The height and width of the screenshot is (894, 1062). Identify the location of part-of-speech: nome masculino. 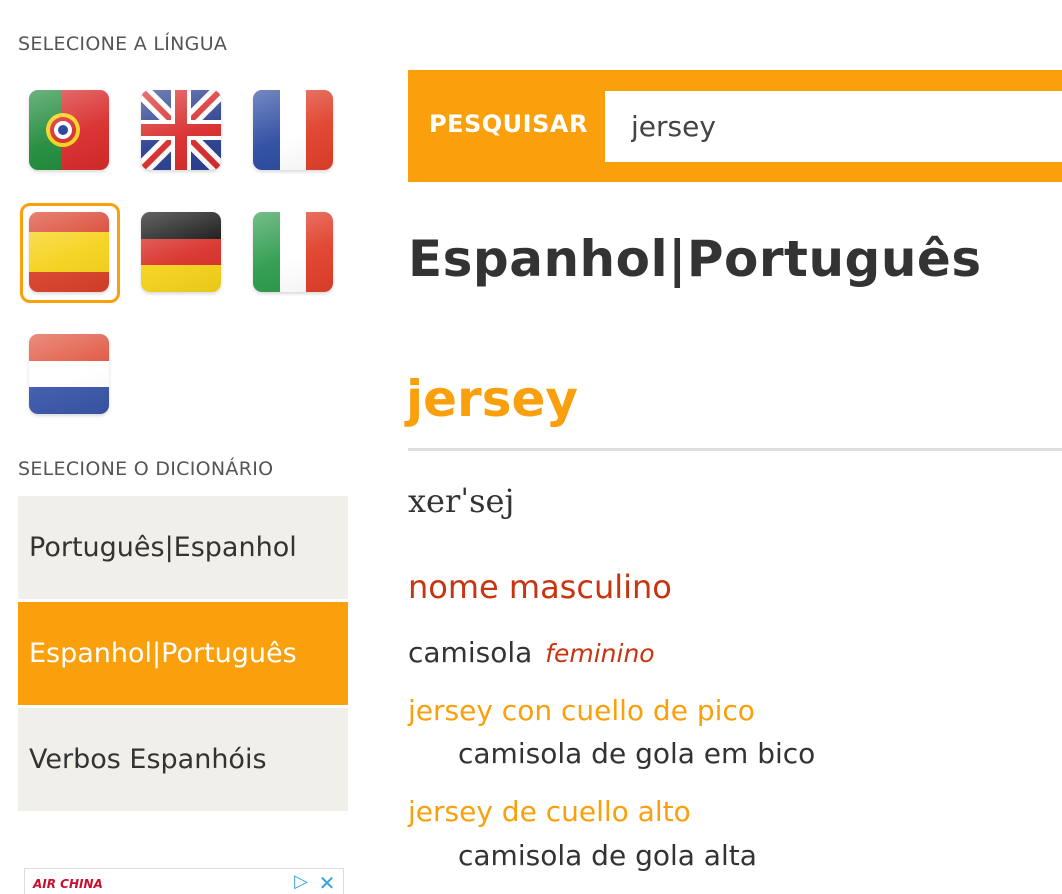
(540, 587).